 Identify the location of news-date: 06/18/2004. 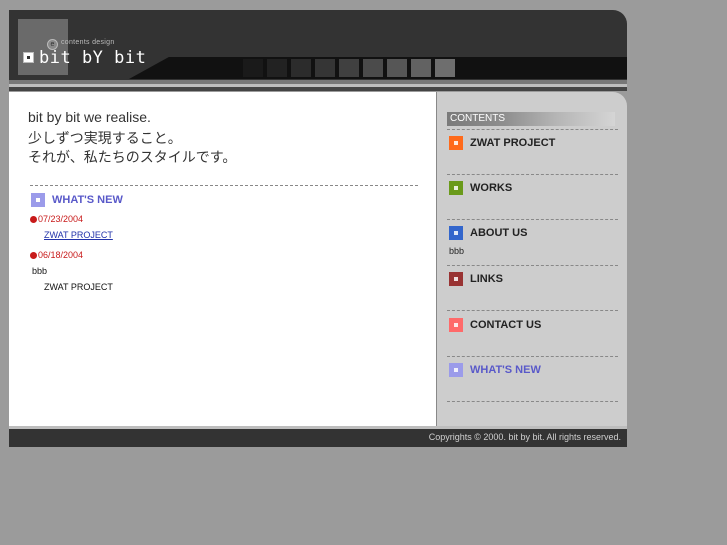
(56, 255).